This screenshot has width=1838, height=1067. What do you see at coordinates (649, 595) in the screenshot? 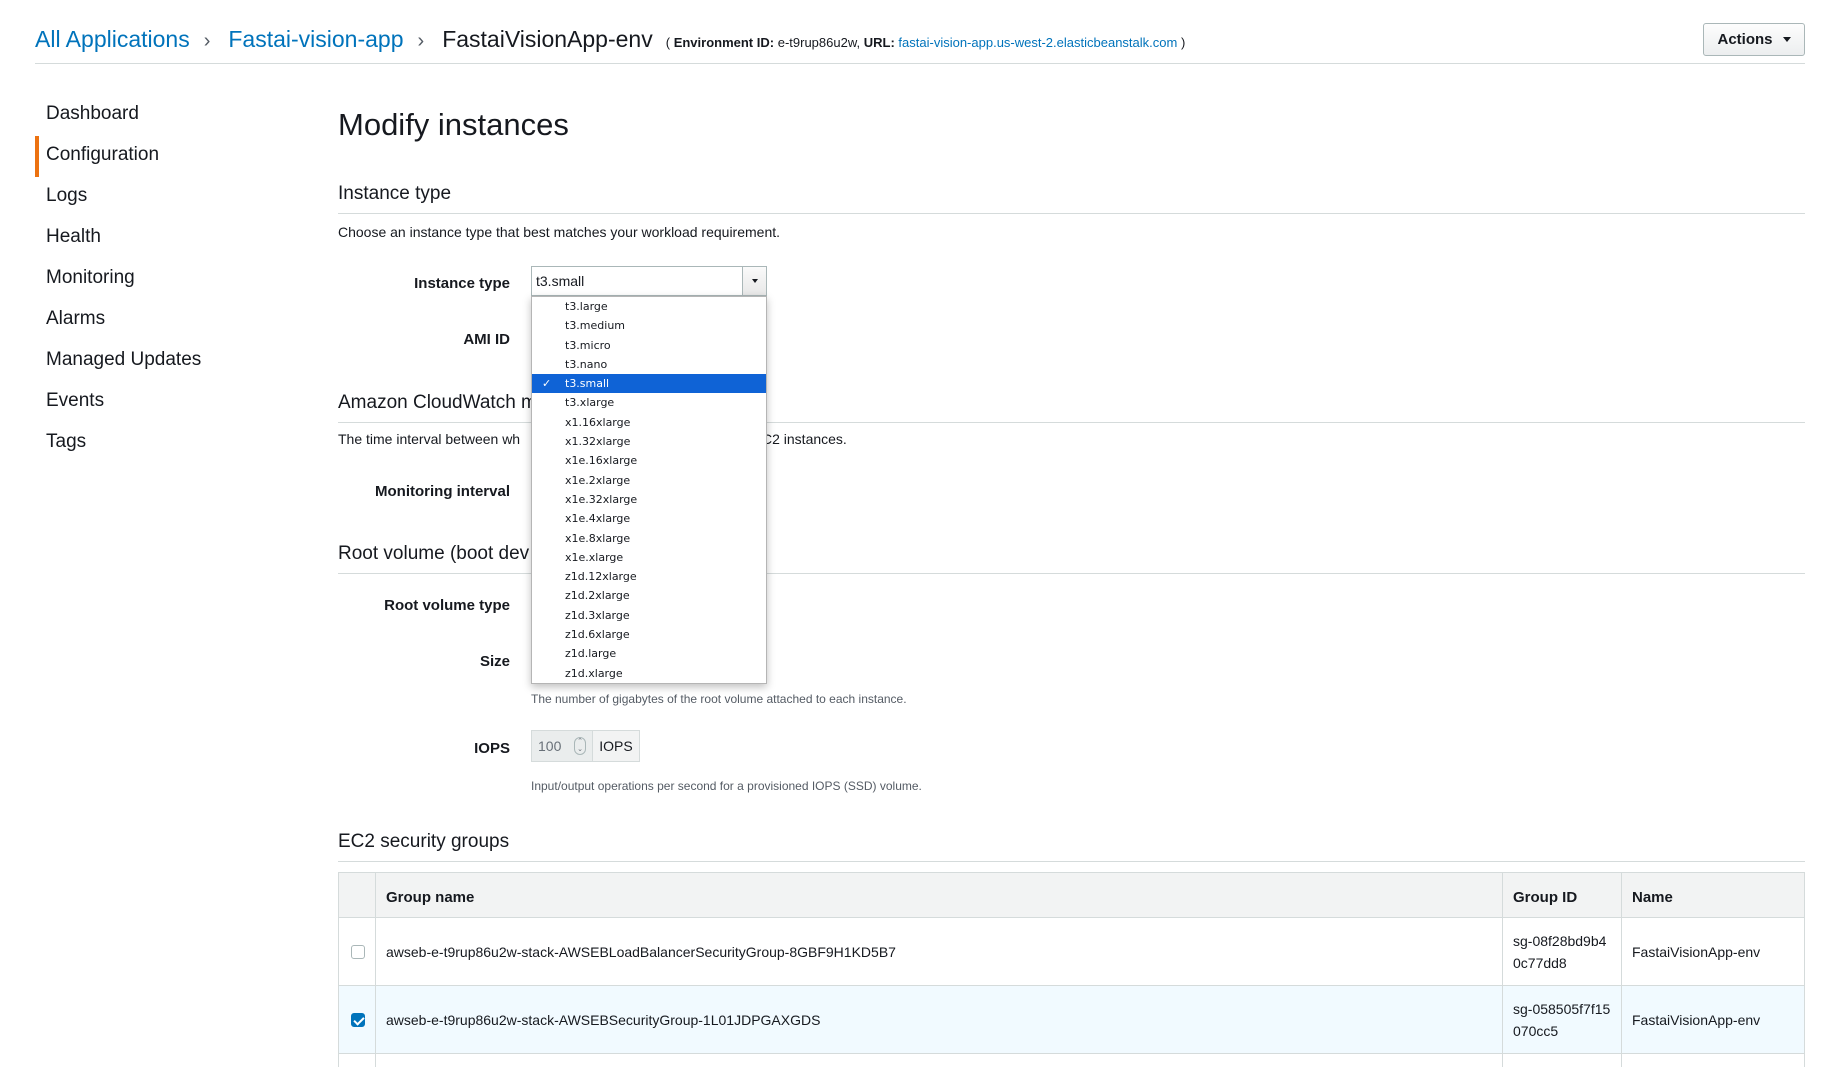
I see `dropdown-option: z1d.2xlarge` at bounding box center [649, 595].